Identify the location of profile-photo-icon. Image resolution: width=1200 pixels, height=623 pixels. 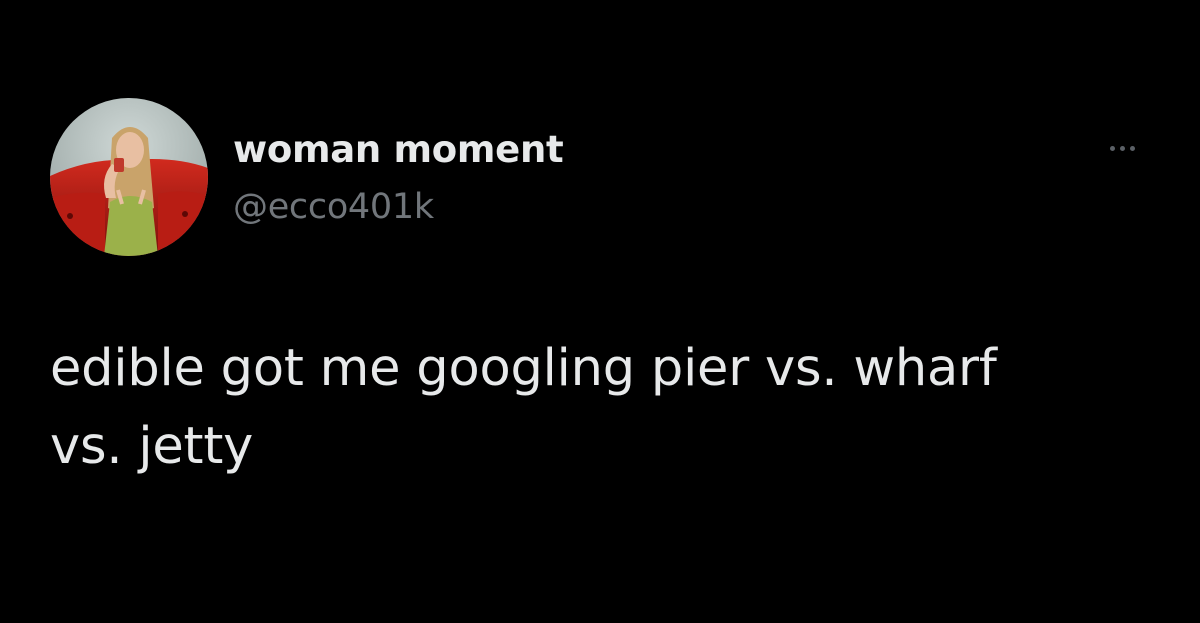
(129, 177).